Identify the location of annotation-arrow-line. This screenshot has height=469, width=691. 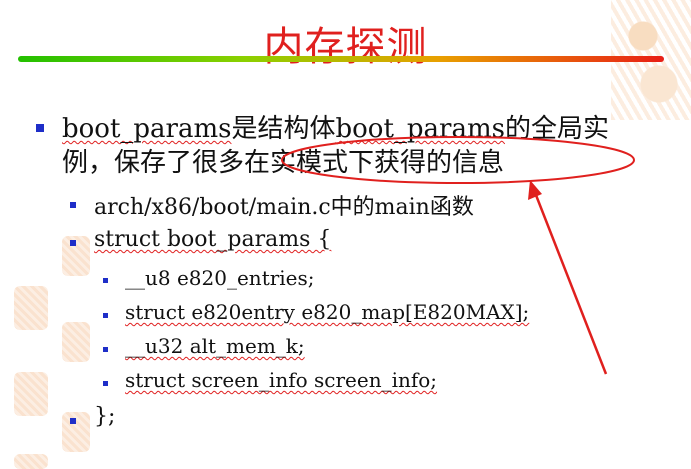
(570, 282).